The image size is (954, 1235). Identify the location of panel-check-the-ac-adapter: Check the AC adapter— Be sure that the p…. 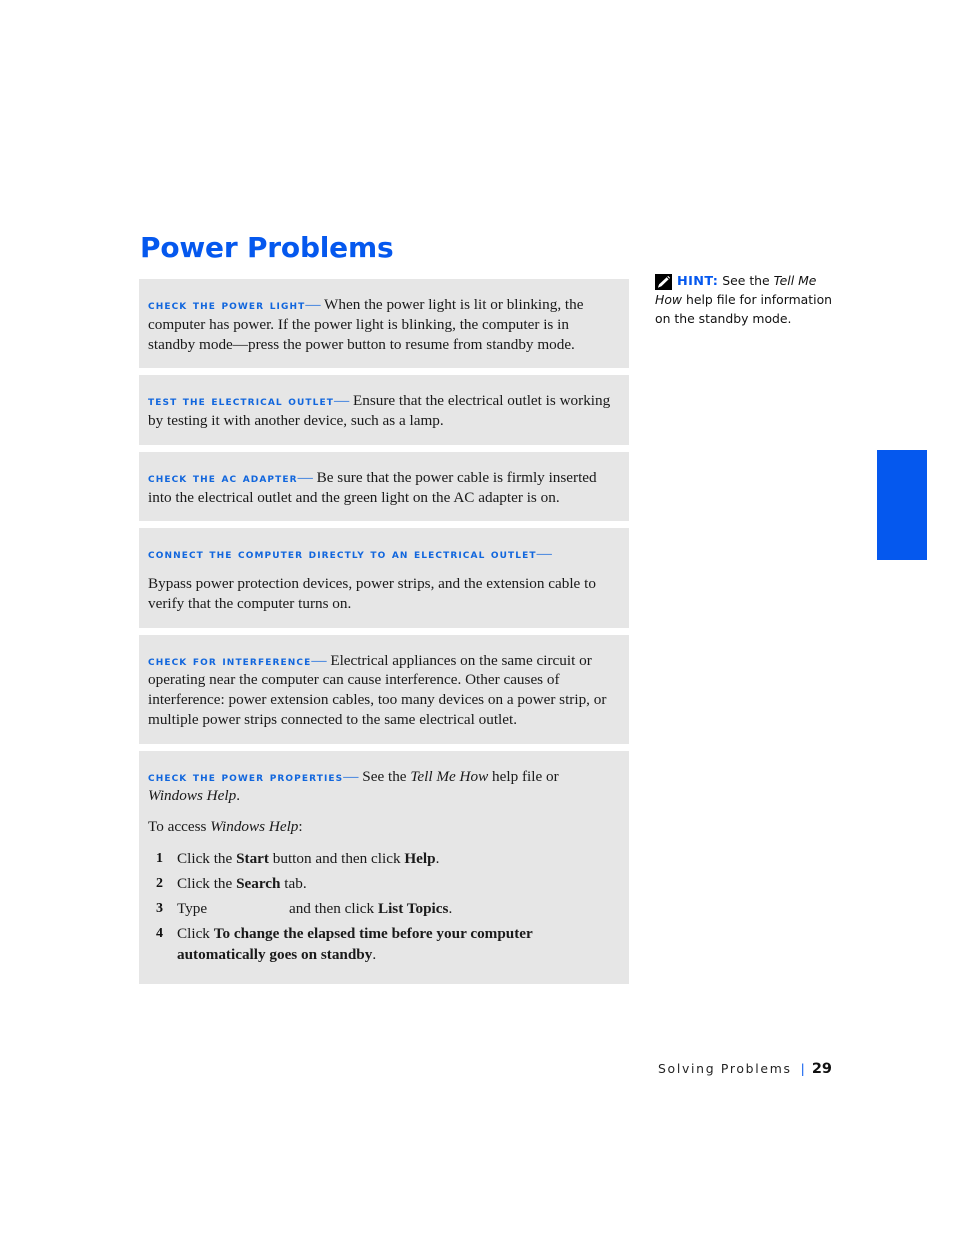
(384, 486).